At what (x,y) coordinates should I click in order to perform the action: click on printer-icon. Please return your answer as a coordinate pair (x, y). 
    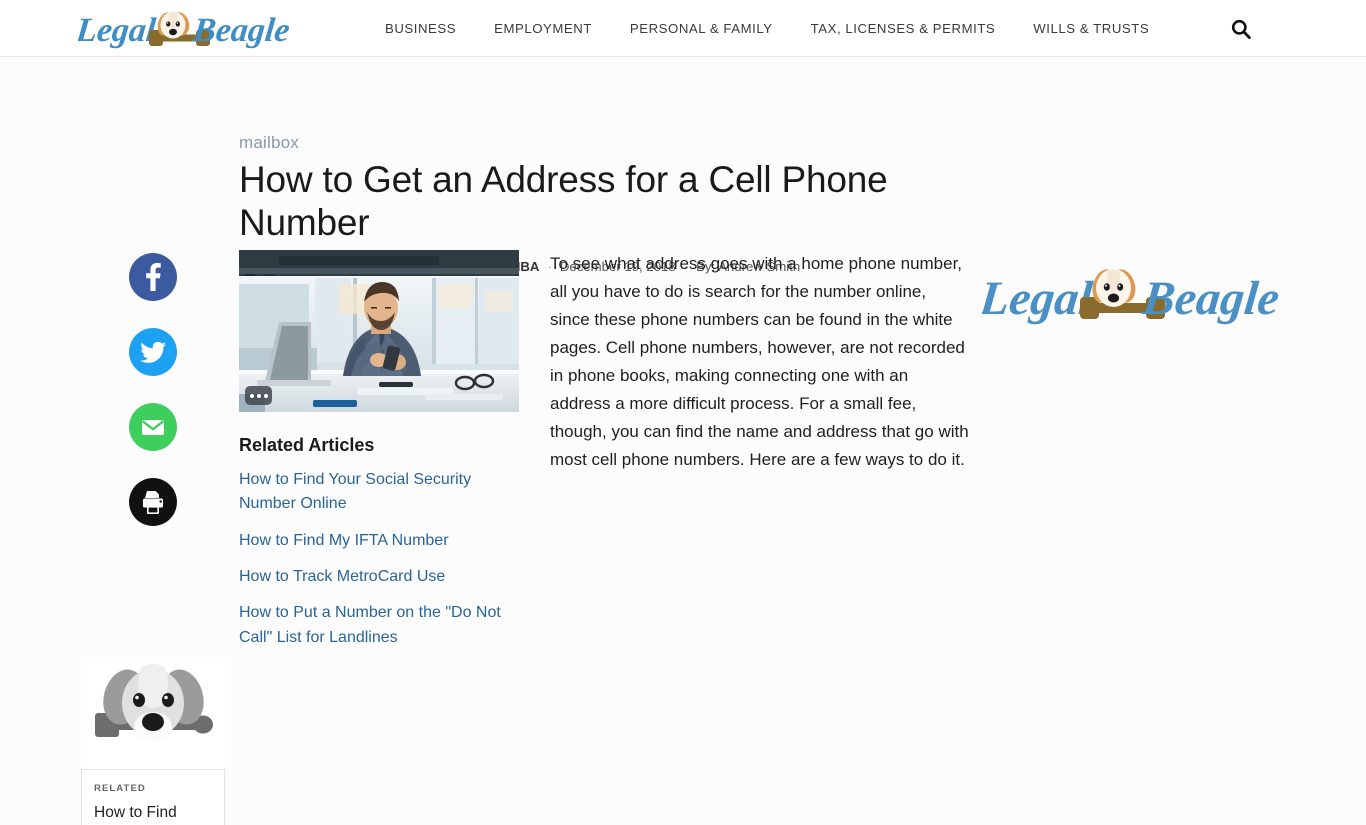
    Looking at the image, I should click on (153, 502).